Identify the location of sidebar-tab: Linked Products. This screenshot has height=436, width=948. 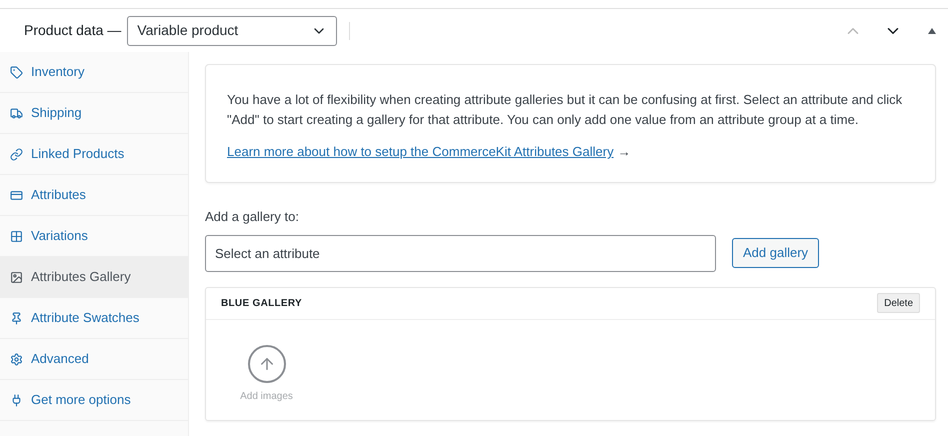
(94, 154).